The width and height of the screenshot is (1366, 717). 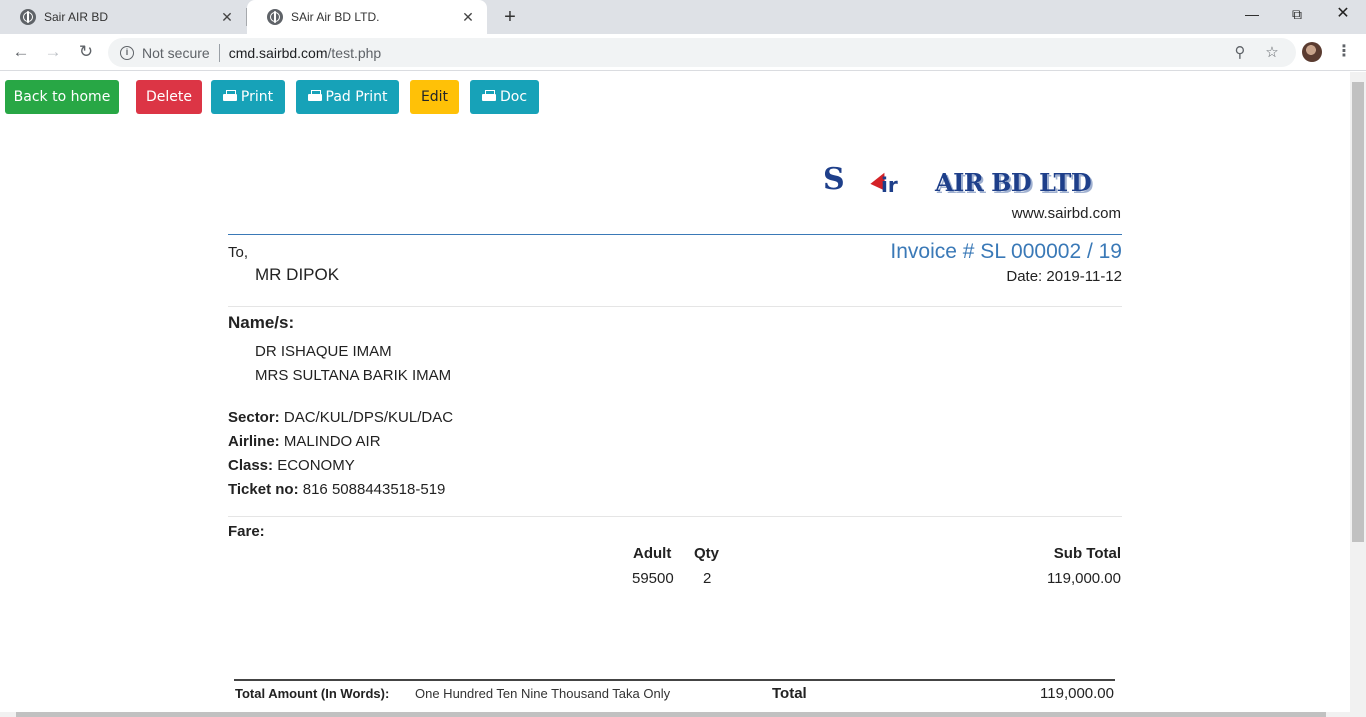 What do you see at coordinates (368, 417) in the screenshot?
I see `sector-value: DAC/KUL/DPS/KUL/DAC` at bounding box center [368, 417].